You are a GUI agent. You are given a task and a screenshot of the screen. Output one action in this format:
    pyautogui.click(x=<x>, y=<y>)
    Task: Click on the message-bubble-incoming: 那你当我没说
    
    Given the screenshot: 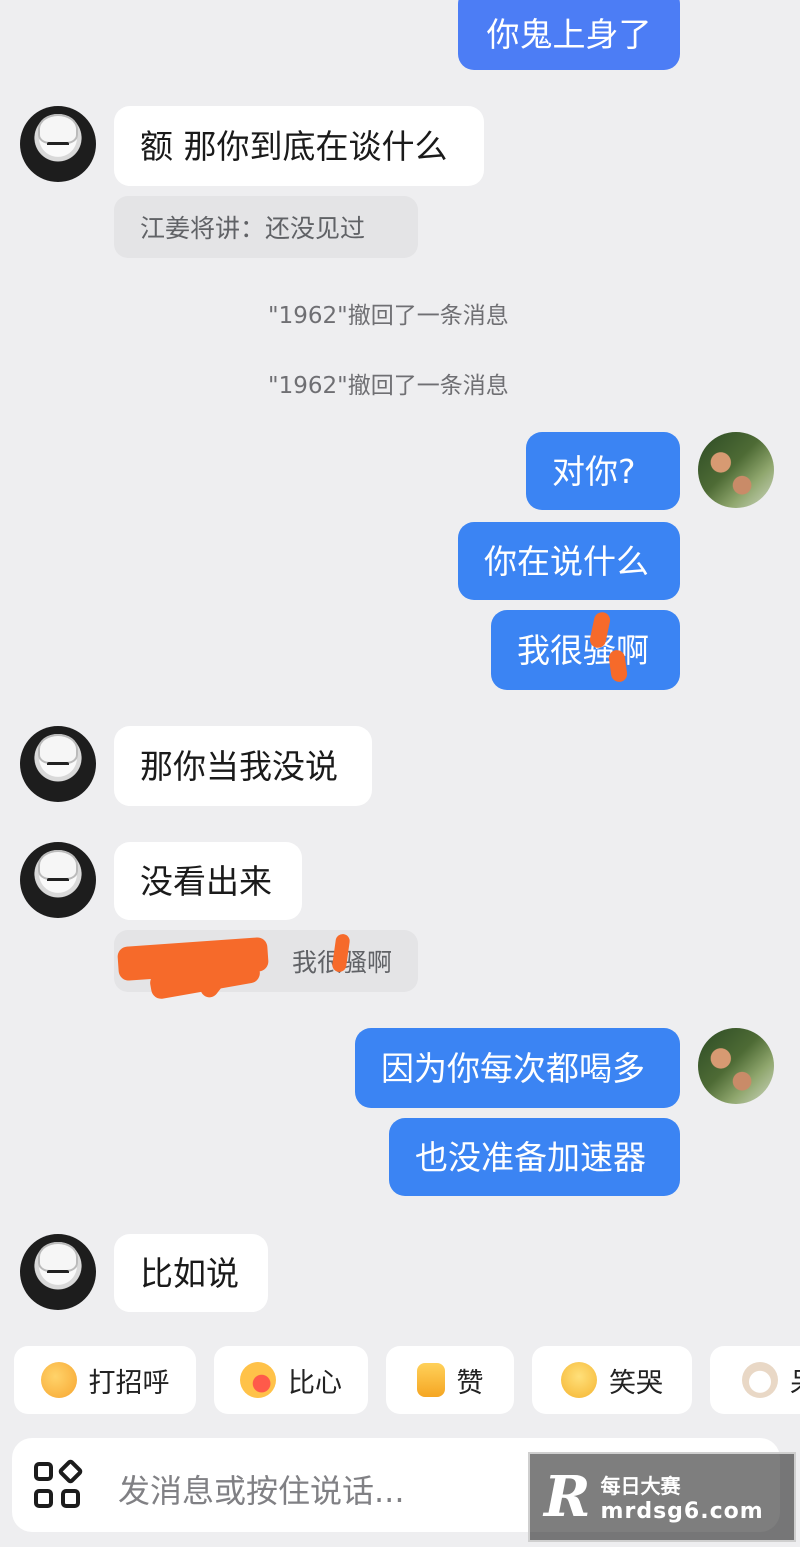 What is the action you would take?
    pyautogui.click(x=243, y=766)
    